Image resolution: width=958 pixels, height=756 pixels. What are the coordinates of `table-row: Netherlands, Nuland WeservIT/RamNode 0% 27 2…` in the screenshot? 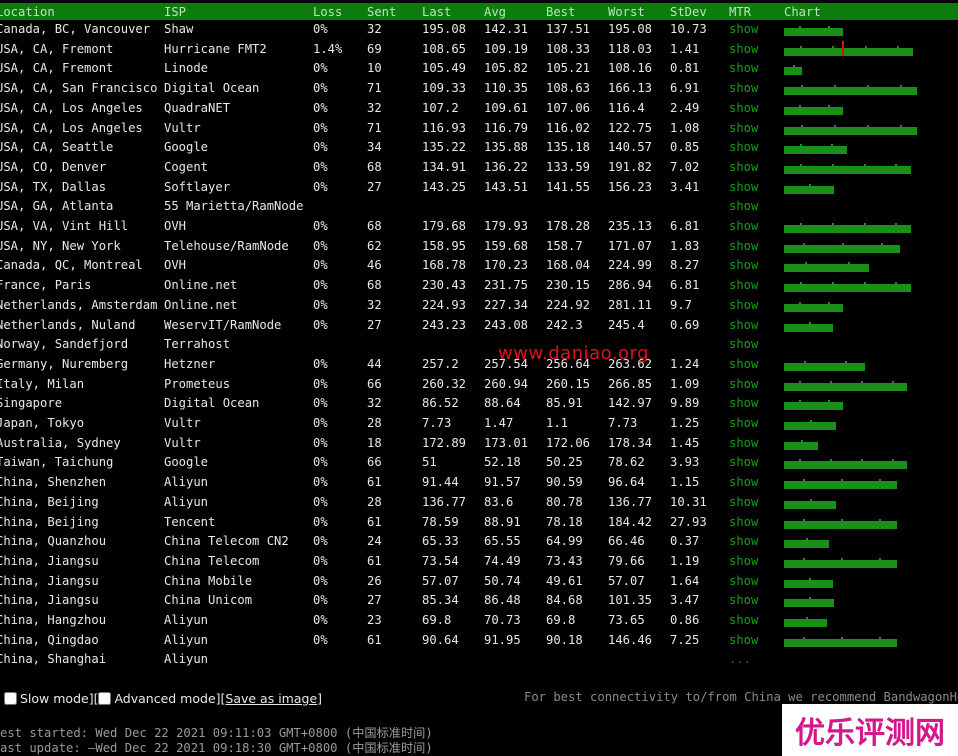 It's located at (479, 326).